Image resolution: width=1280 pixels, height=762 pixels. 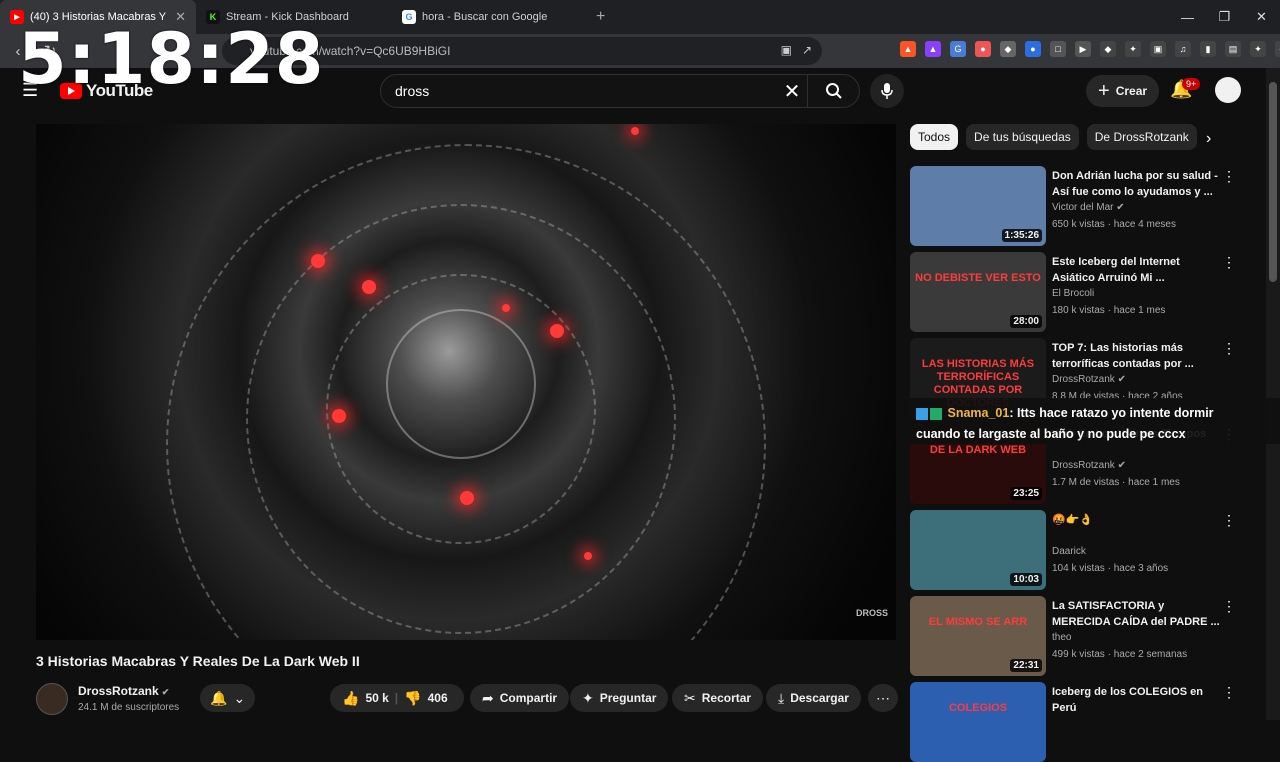 I want to click on extensions-puzzle-icon: ✦, so click(x=1133, y=49).